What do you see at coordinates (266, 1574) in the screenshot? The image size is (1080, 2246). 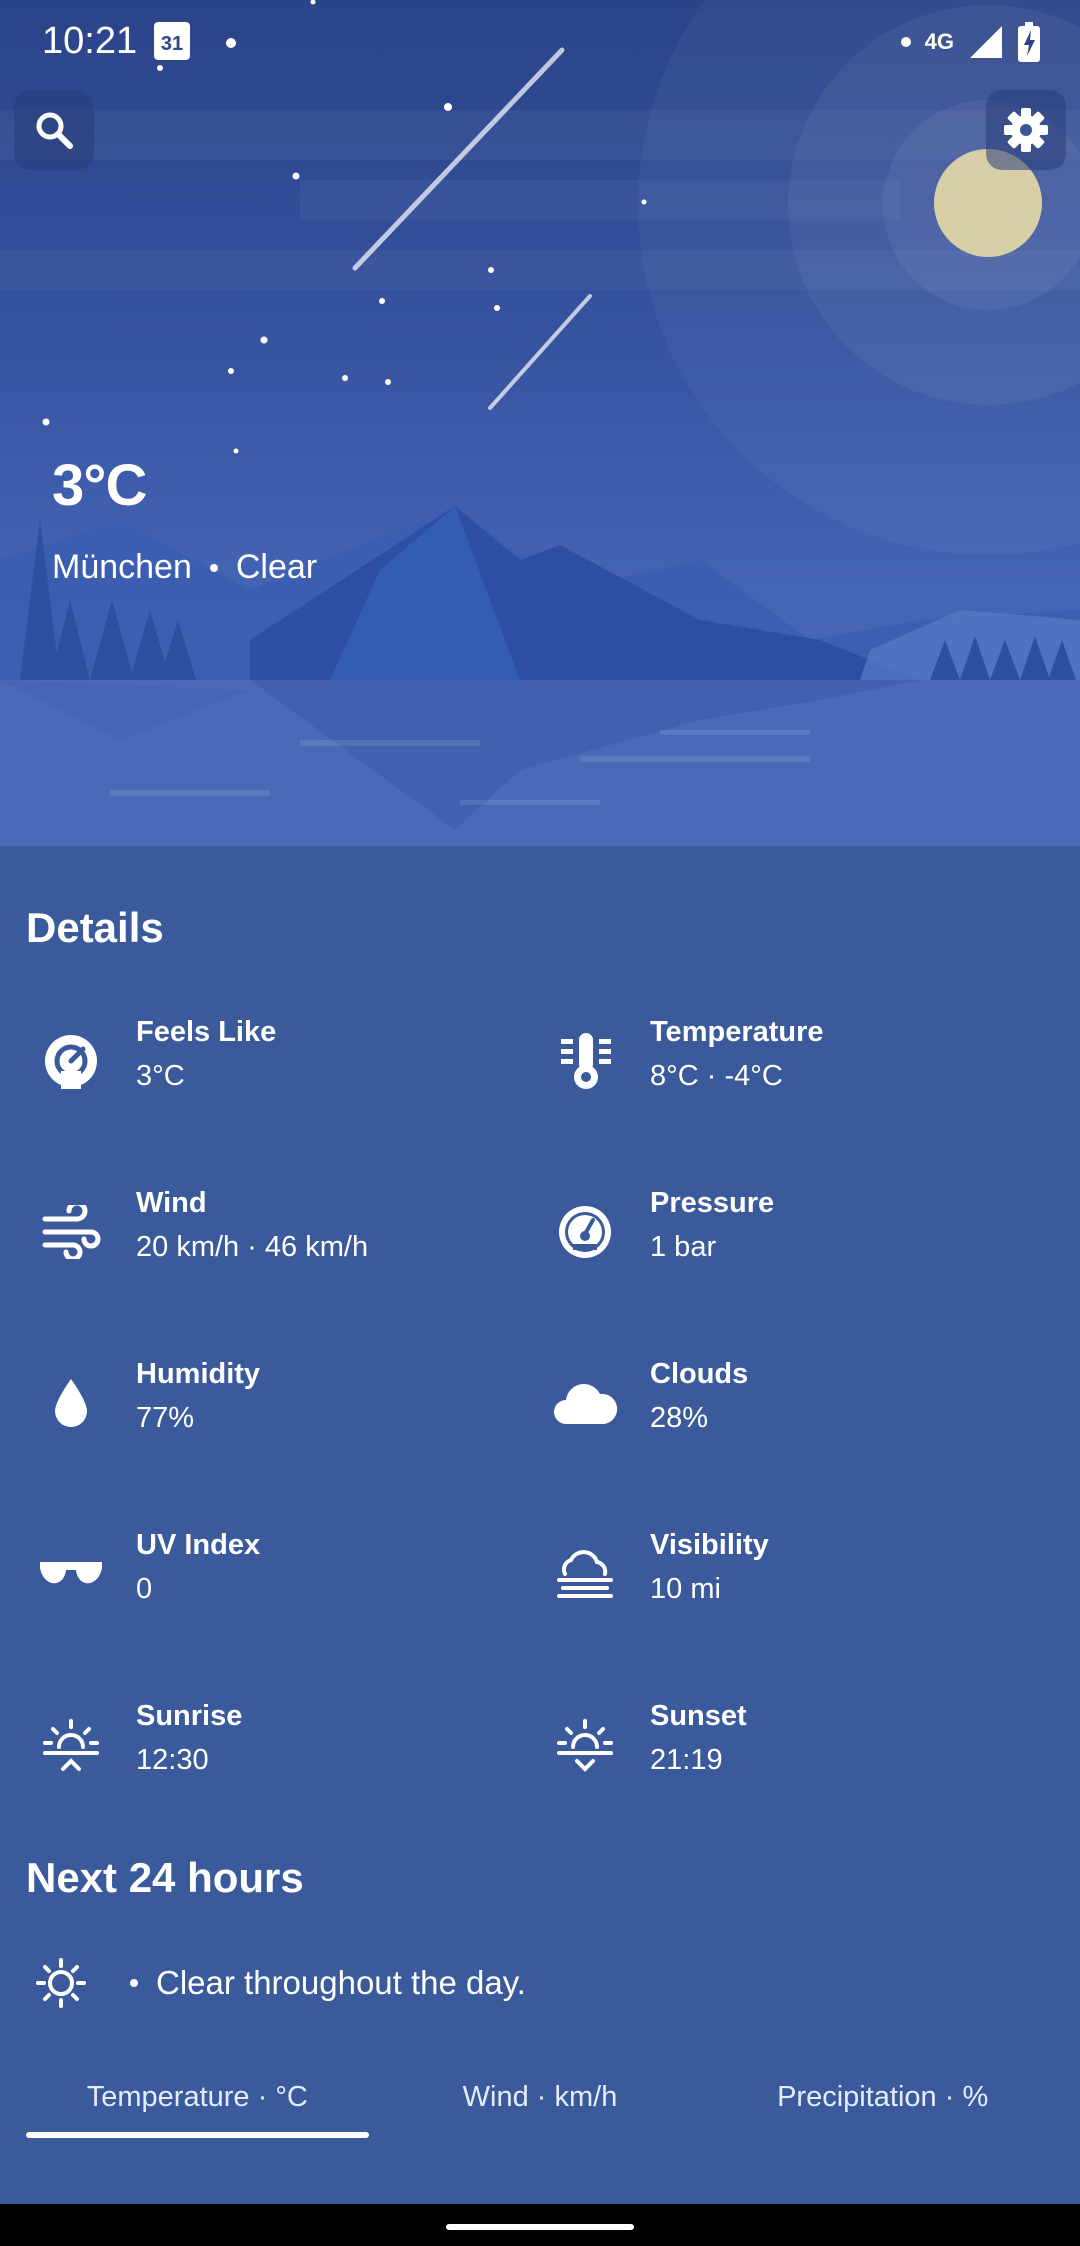 I see `detail-uv-index: UV Index 0` at bounding box center [266, 1574].